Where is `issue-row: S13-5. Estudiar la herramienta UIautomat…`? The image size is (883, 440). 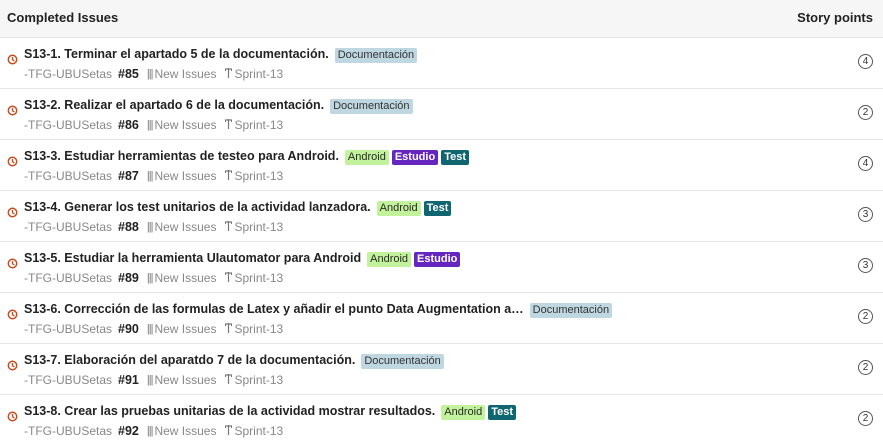
issue-row: S13-5. Estudiar la herramienta UIautomat… is located at coordinates (441, 267).